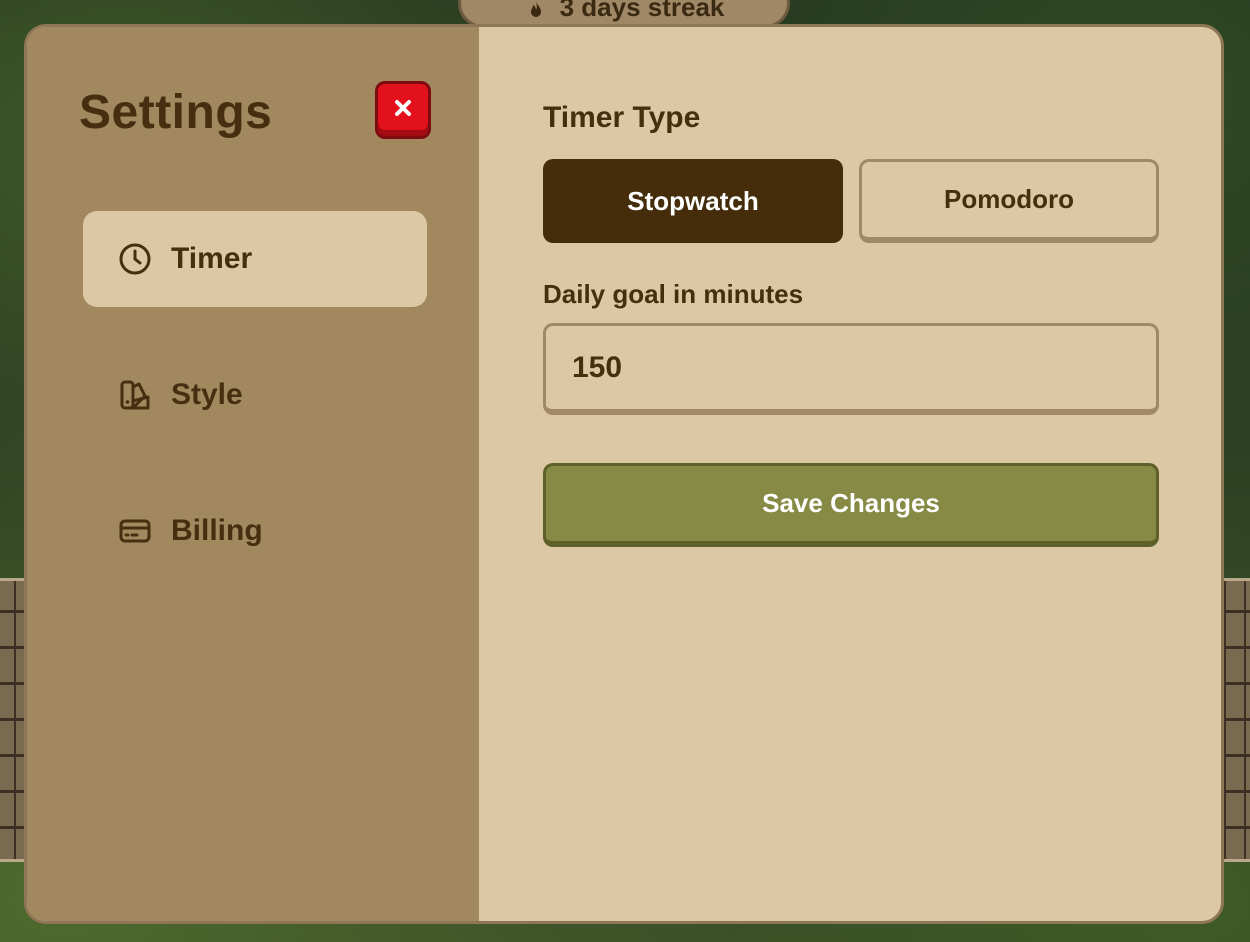  I want to click on sidebar-item-label: Billing, so click(217, 530).